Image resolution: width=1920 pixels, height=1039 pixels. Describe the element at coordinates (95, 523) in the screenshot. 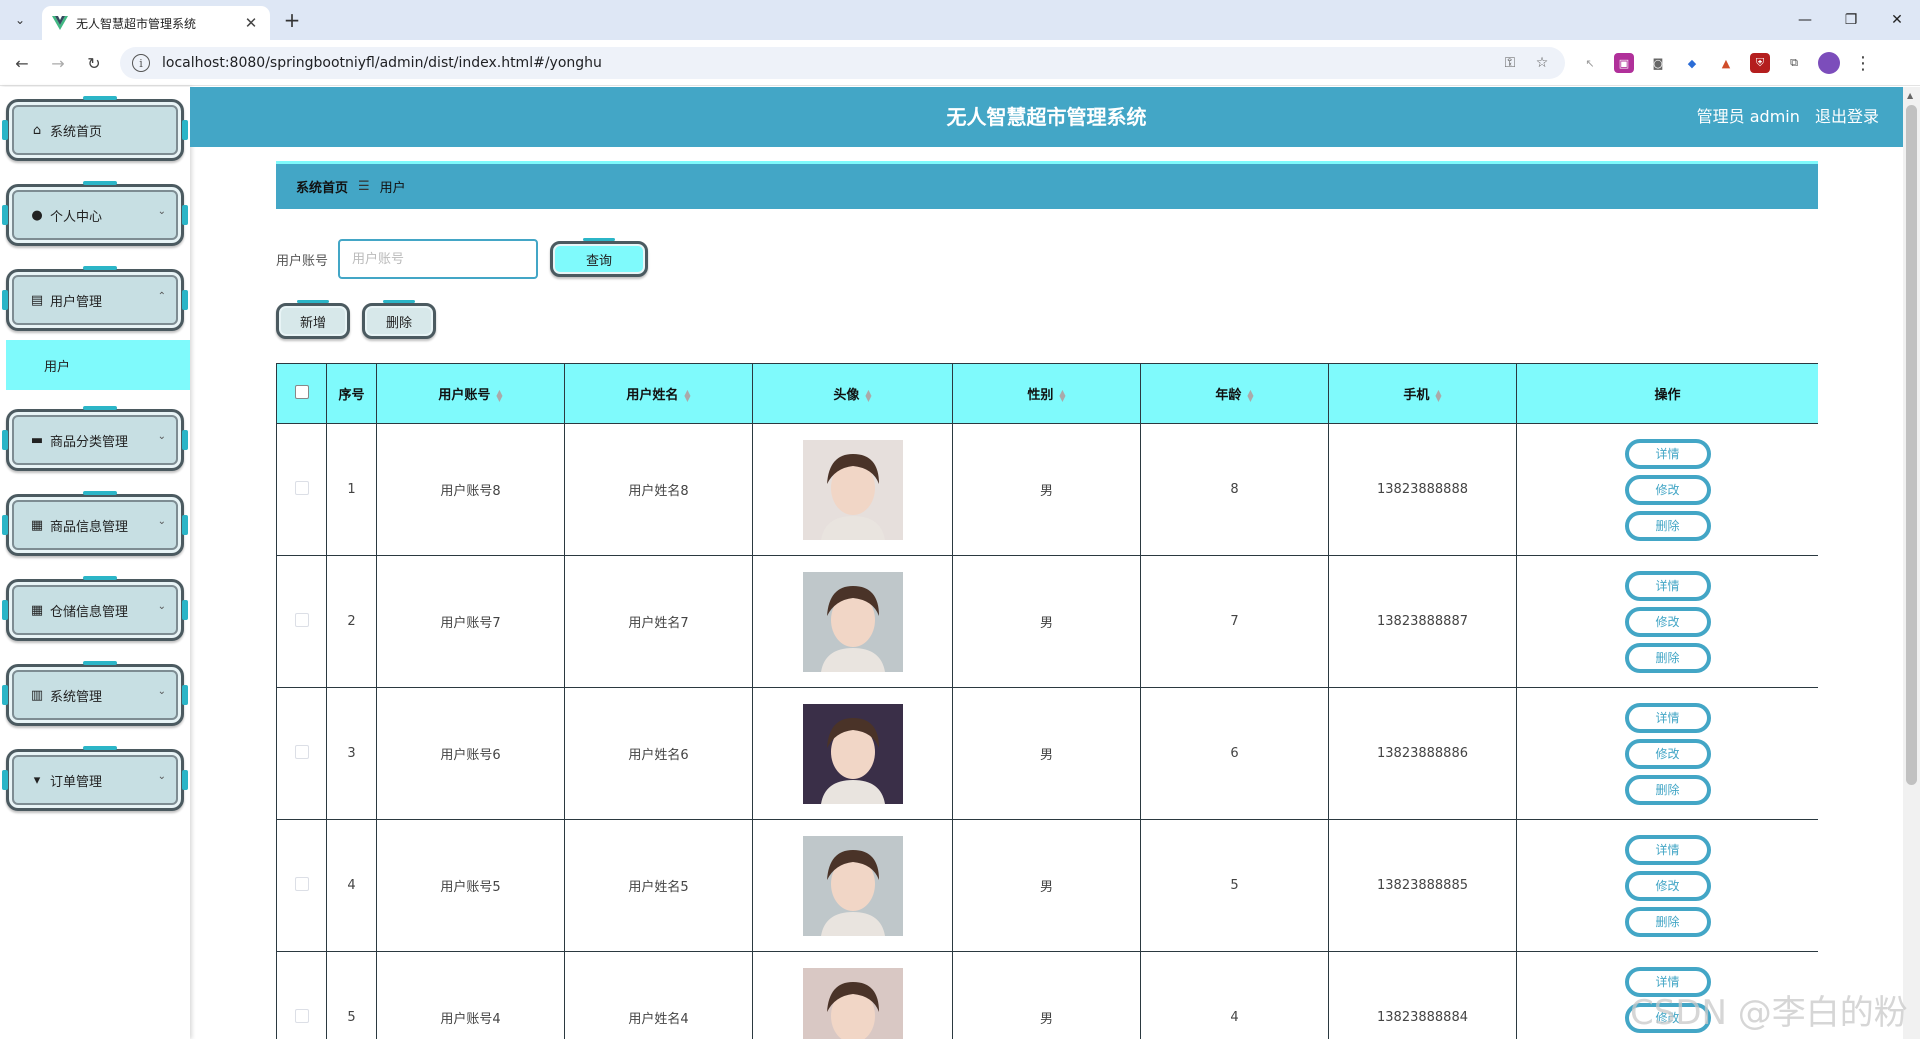

I see `sidebar-item-product-management: ▦ 商品信息管理 ⌄` at that location.